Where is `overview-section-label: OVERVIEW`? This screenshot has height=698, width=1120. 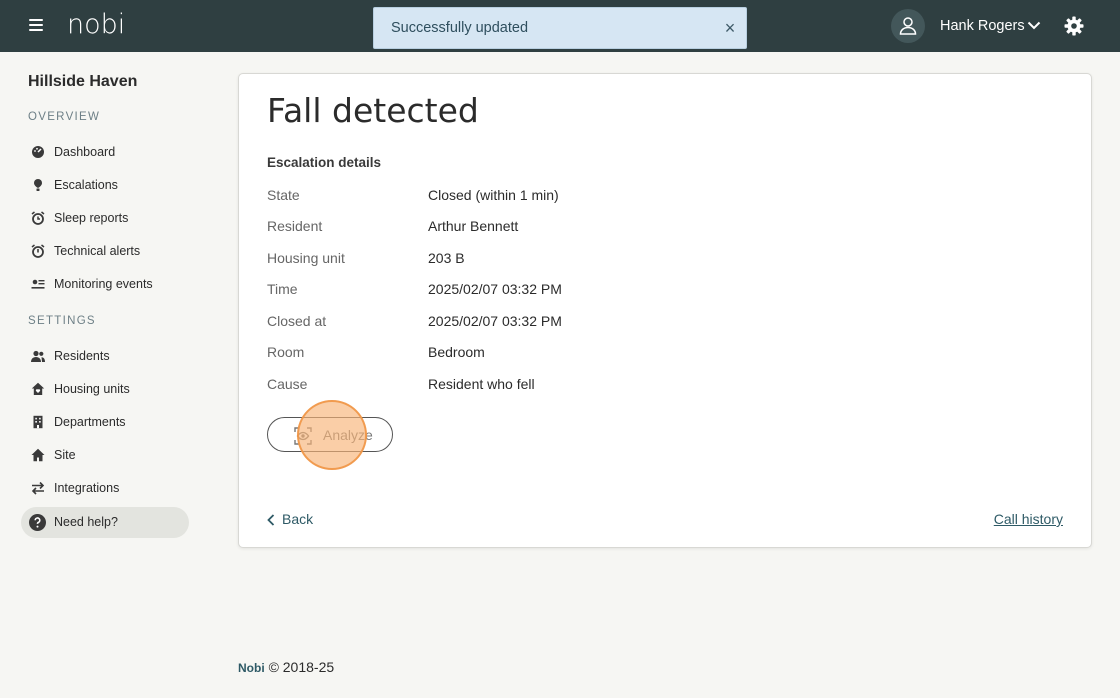
overview-section-label: OVERVIEW is located at coordinates (64, 117).